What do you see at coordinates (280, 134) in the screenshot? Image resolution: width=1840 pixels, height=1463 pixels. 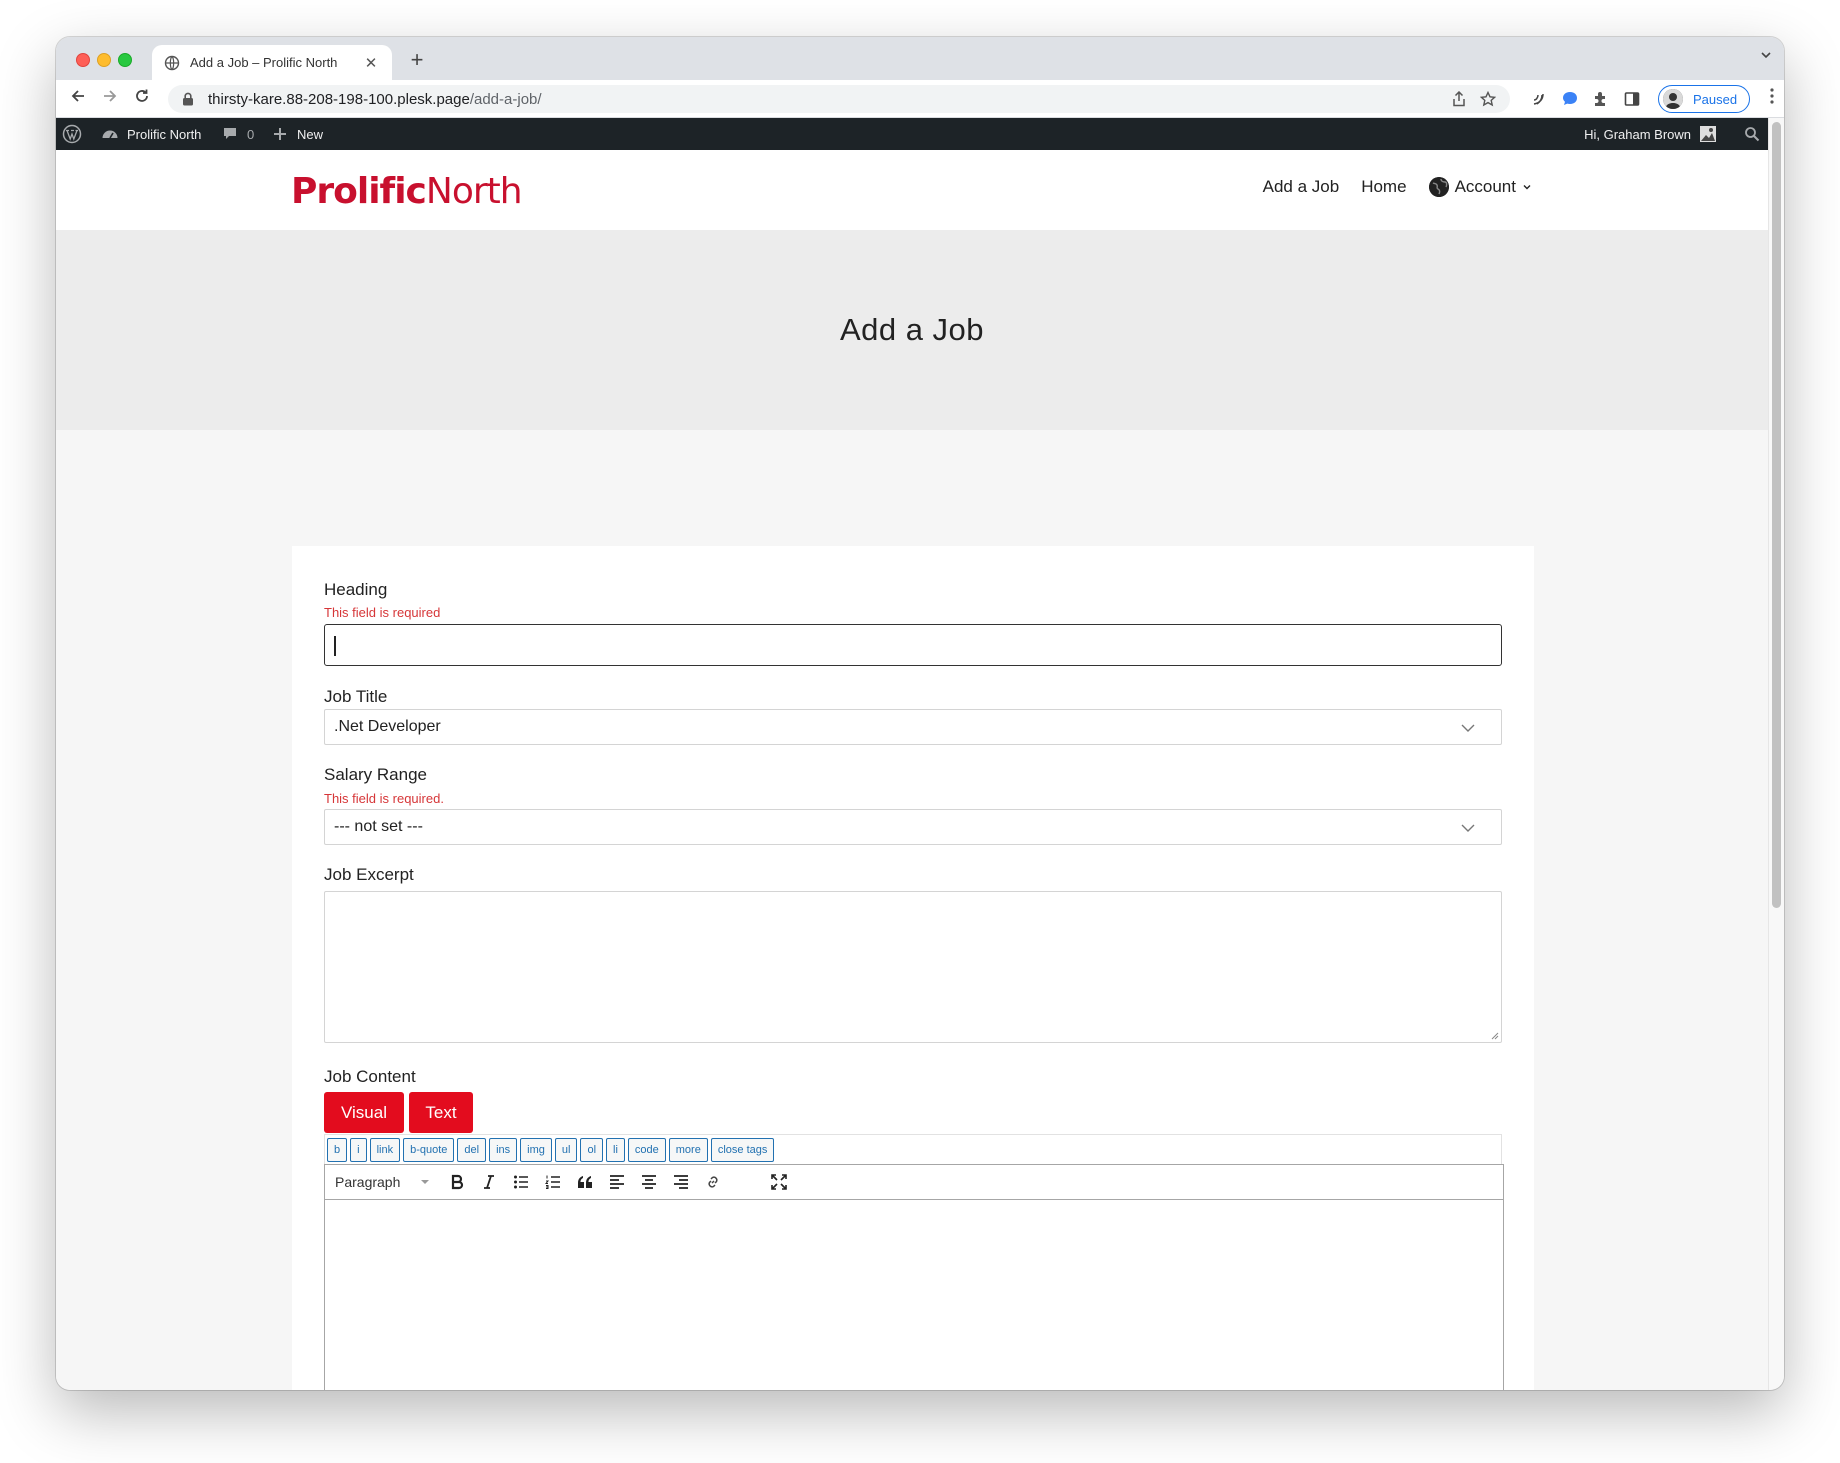 I see `plus-icon` at bounding box center [280, 134].